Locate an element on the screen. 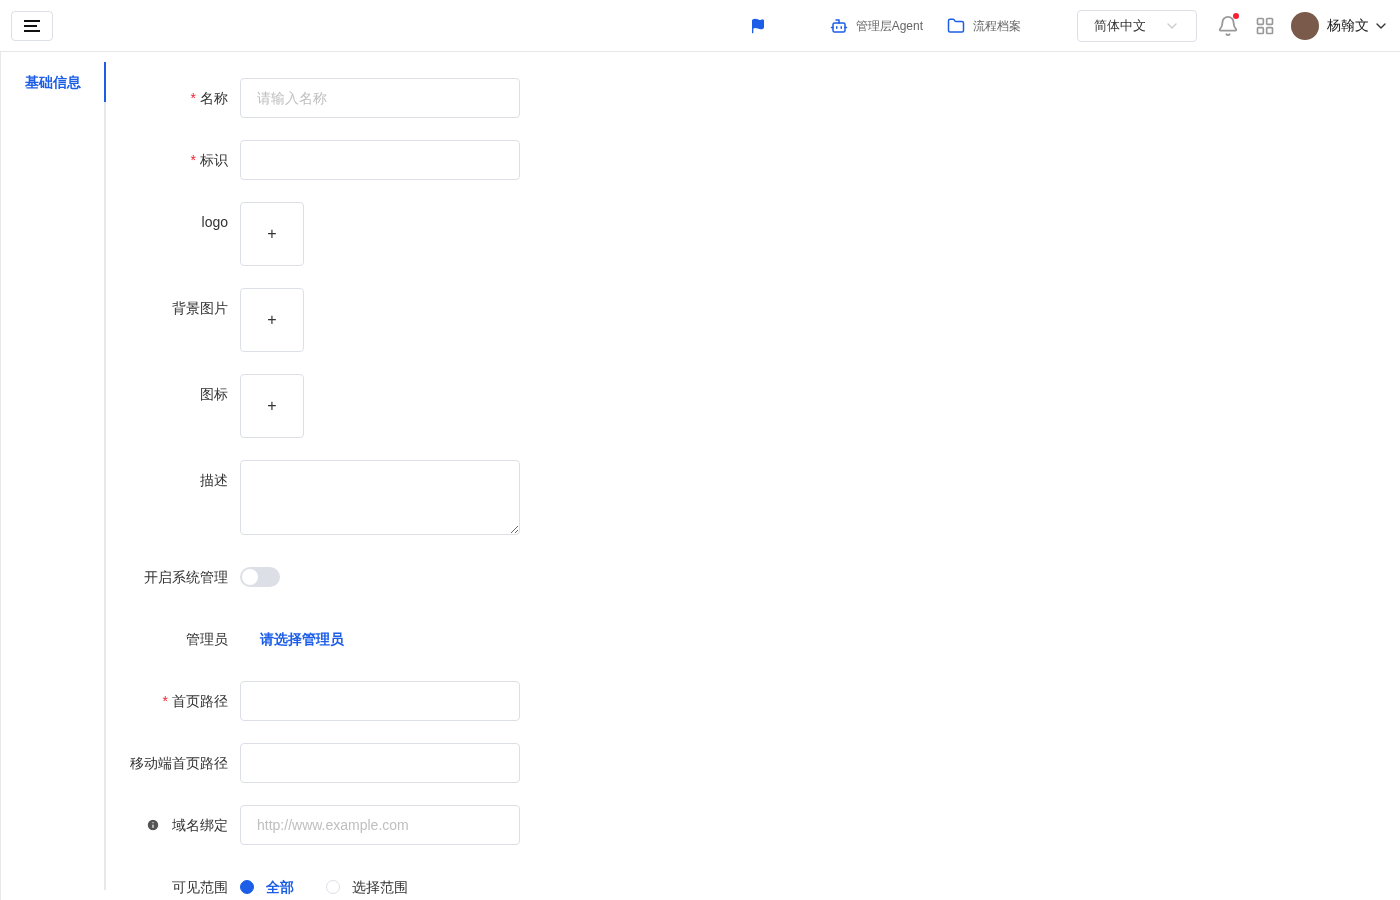  field-label: 背景图片 is located at coordinates (200, 308).